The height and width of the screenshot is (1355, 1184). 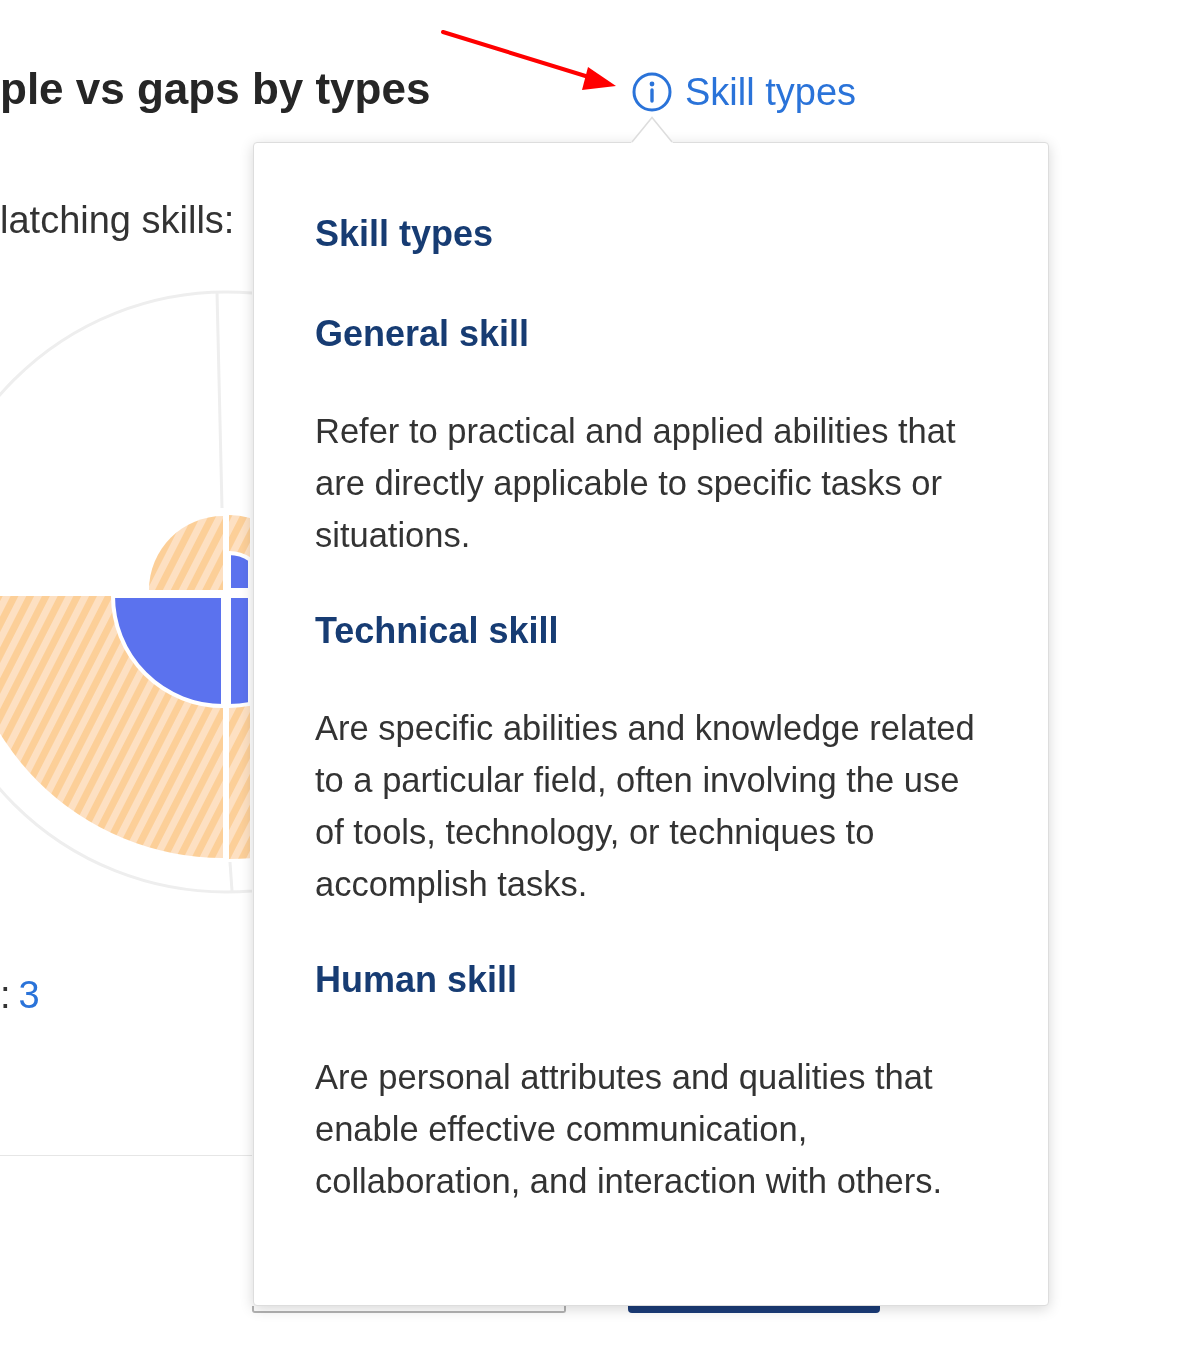 What do you see at coordinates (5, 995) in the screenshot?
I see `gaps-label: :` at bounding box center [5, 995].